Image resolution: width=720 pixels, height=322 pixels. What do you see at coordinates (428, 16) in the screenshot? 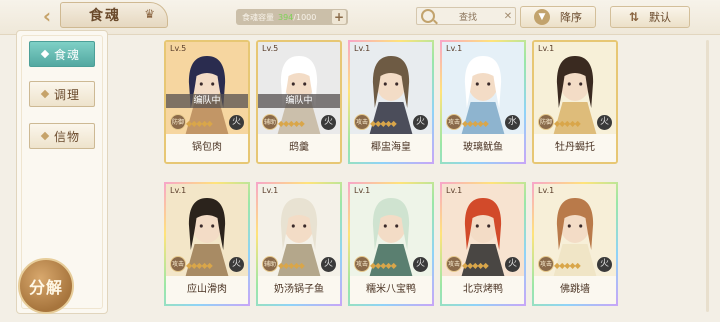
I see `search-icon` at bounding box center [428, 16].